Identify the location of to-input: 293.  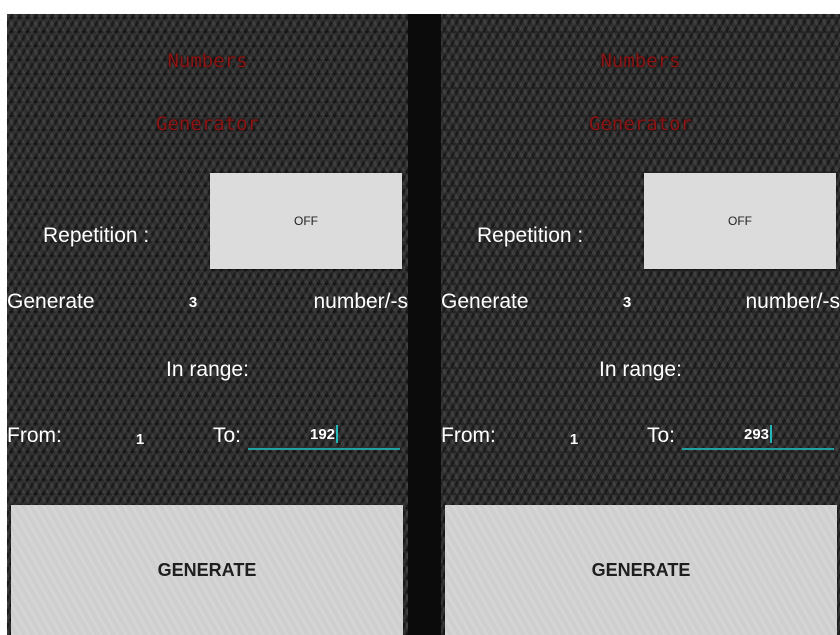
(758, 435).